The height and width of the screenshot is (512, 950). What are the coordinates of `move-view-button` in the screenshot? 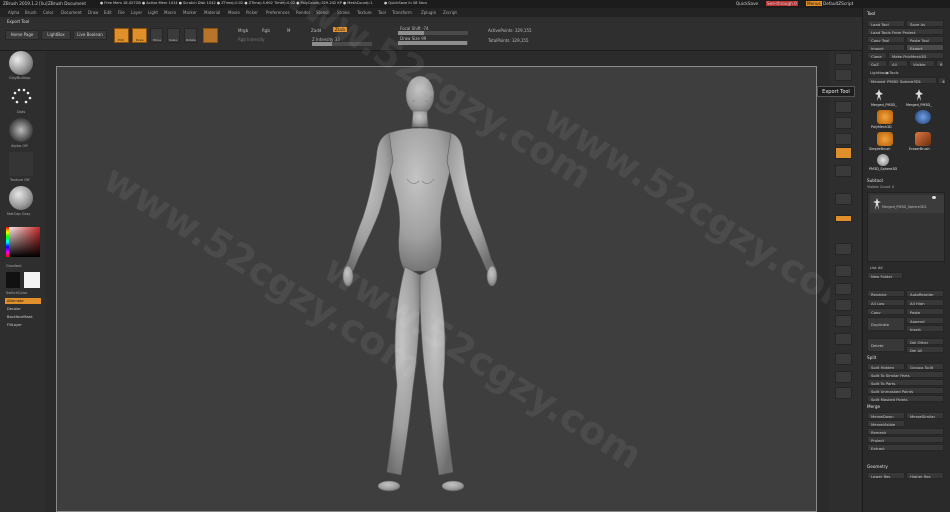 It's located at (843, 271).